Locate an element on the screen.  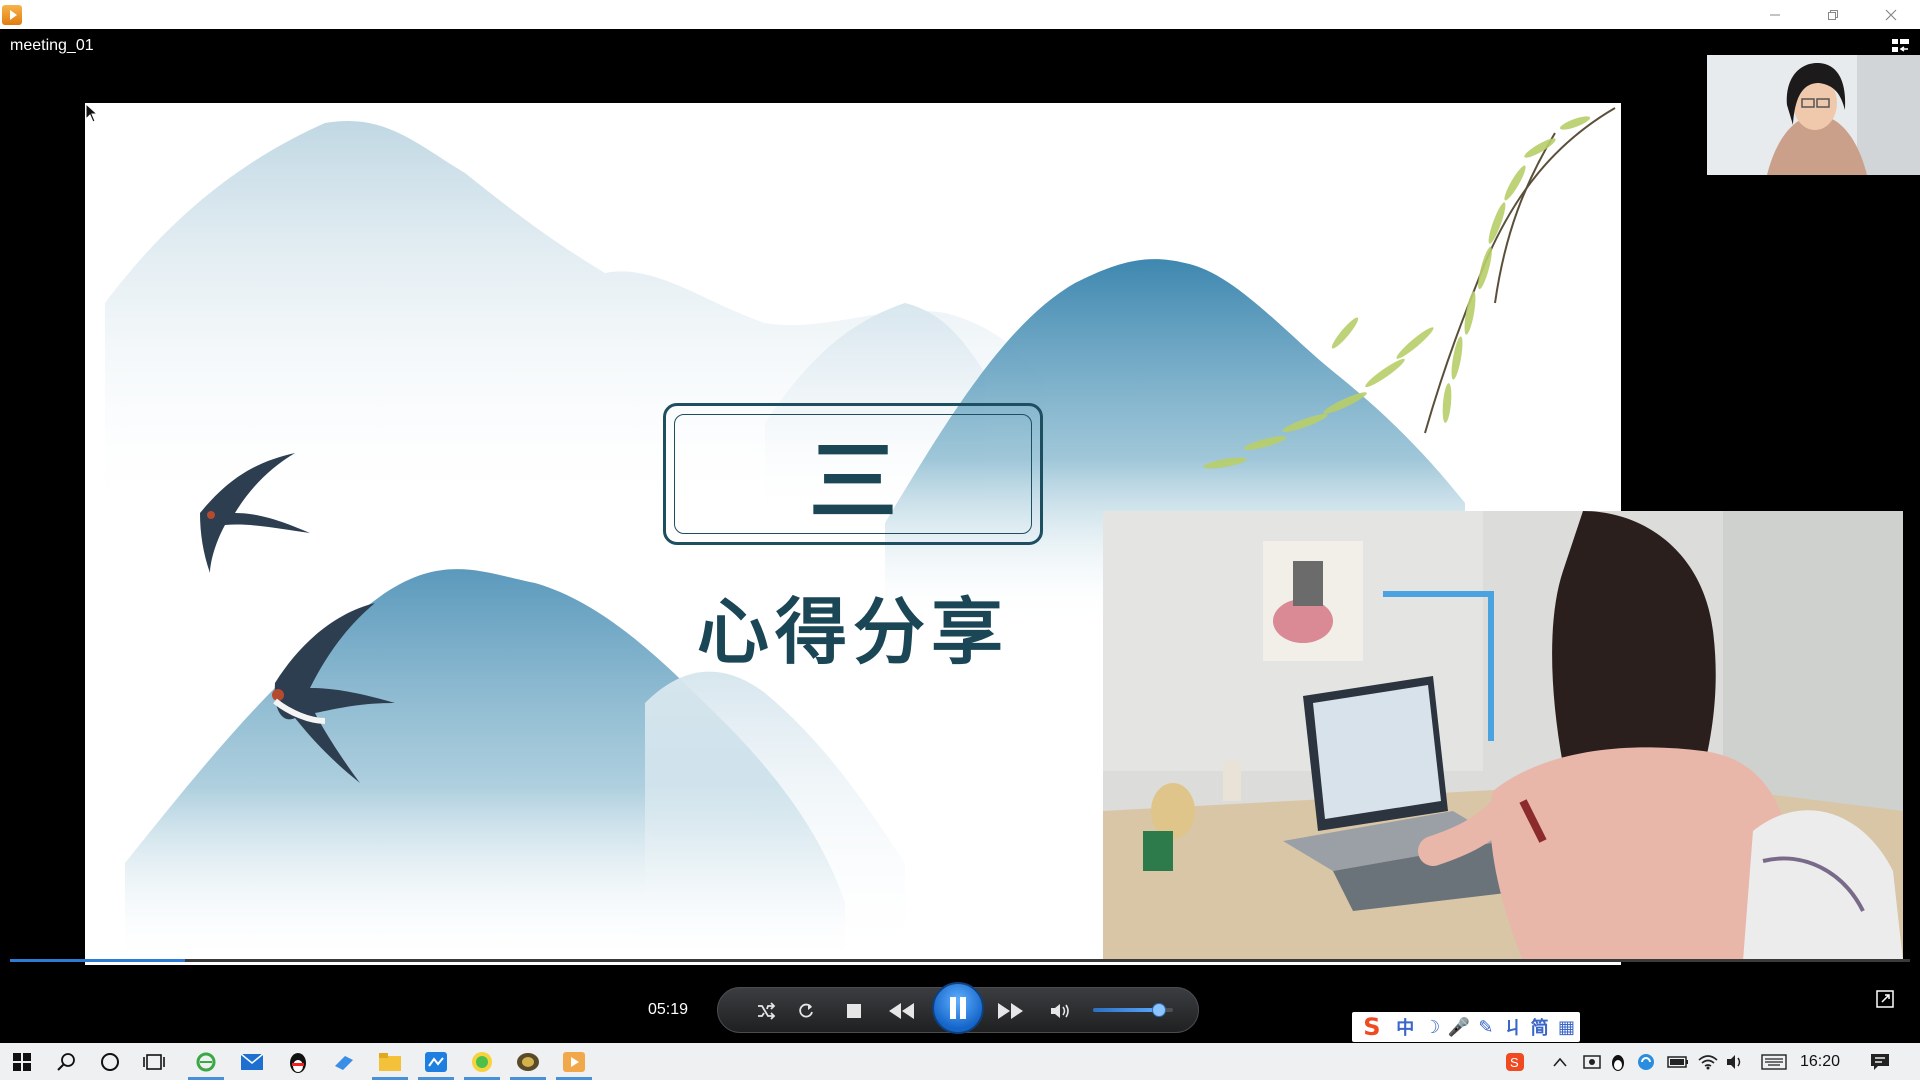
player-app-icon is located at coordinates (12, 14).